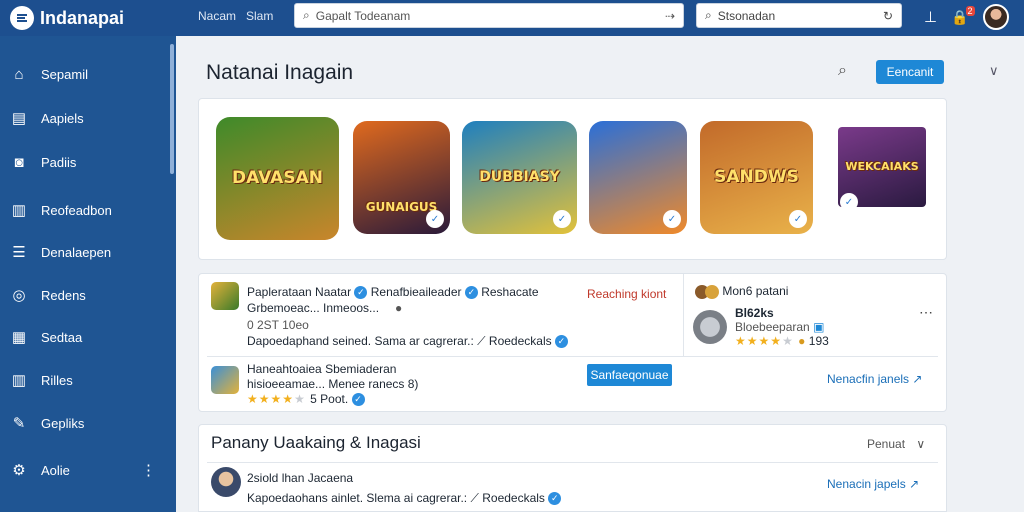  Describe the element at coordinates (361, 369) in the screenshot. I see `review-2-sub: Sbemiaderan` at that location.